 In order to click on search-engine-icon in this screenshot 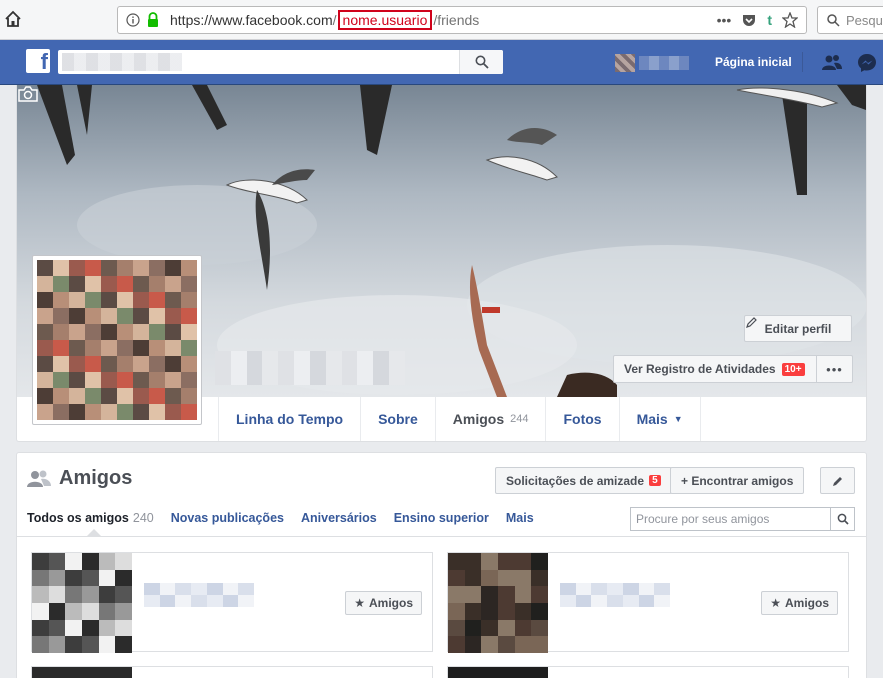, I will do `click(833, 20)`.